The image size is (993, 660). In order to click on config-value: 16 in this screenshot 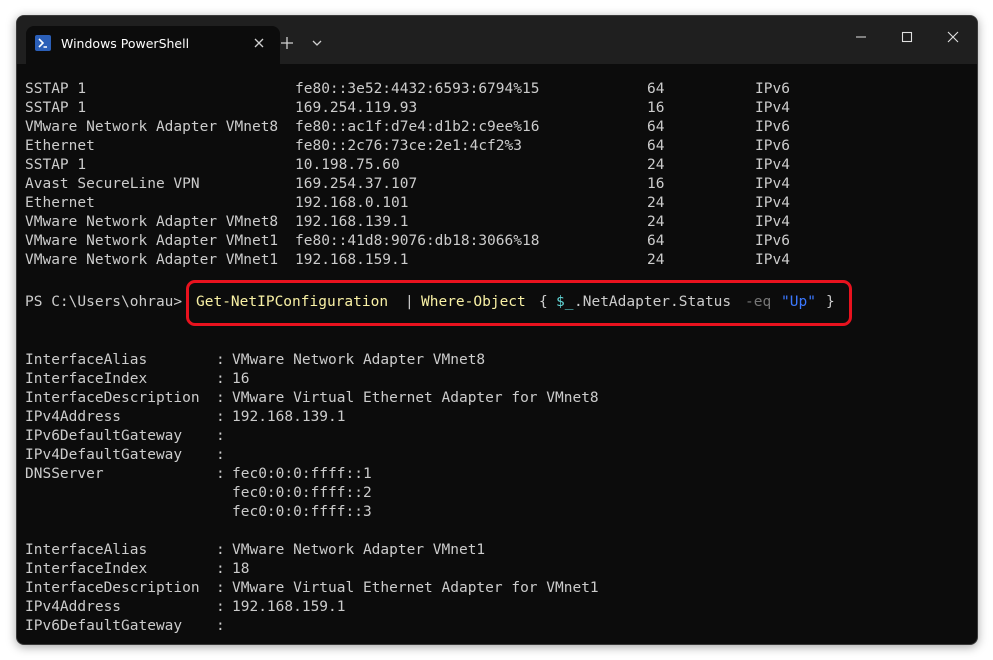, I will do `click(241, 379)`.